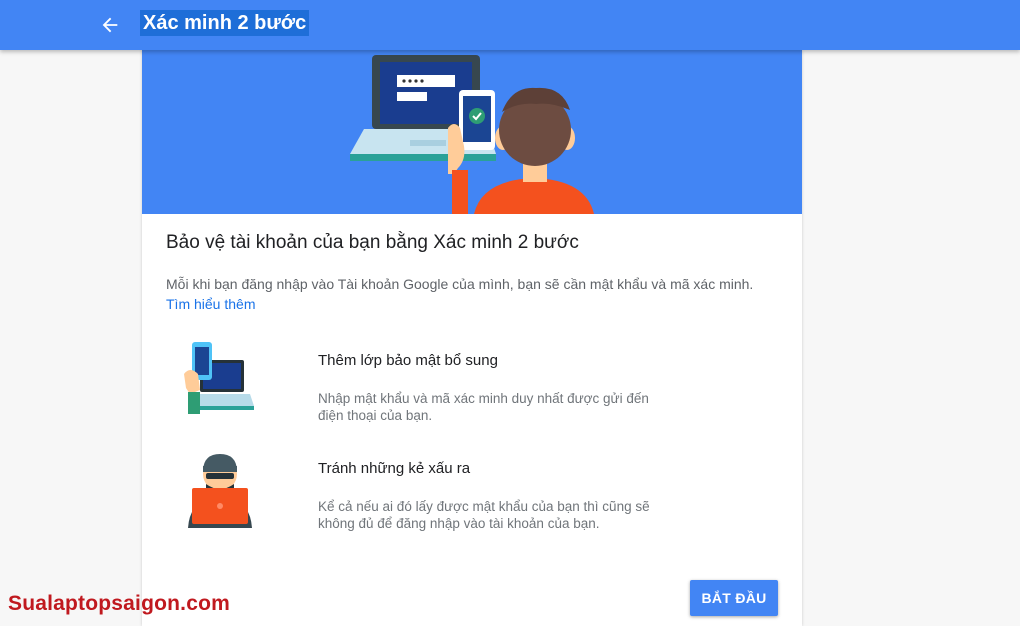  I want to click on hero-illustration, so click(472, 134).